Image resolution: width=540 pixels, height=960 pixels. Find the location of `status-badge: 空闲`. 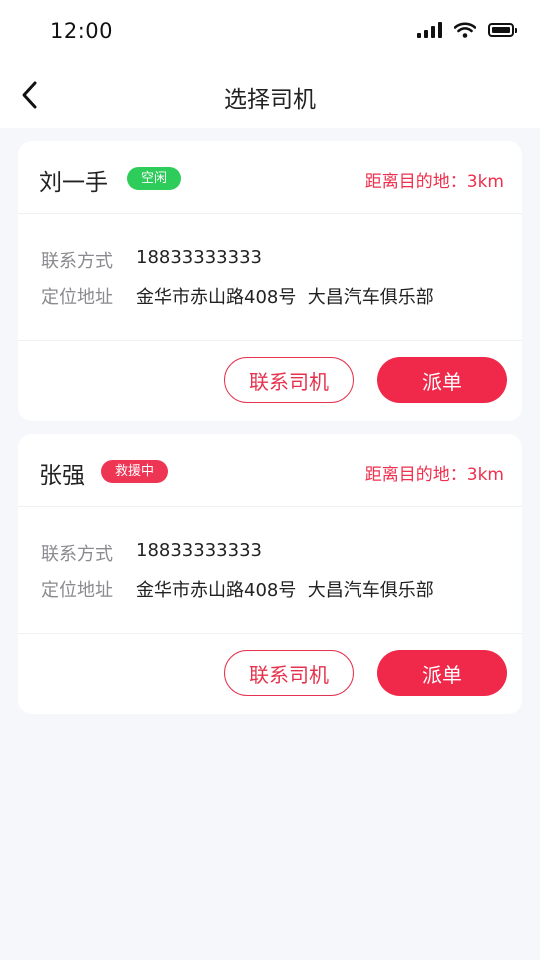

status-badge: 空闲 is located at coordinates (154, 178).